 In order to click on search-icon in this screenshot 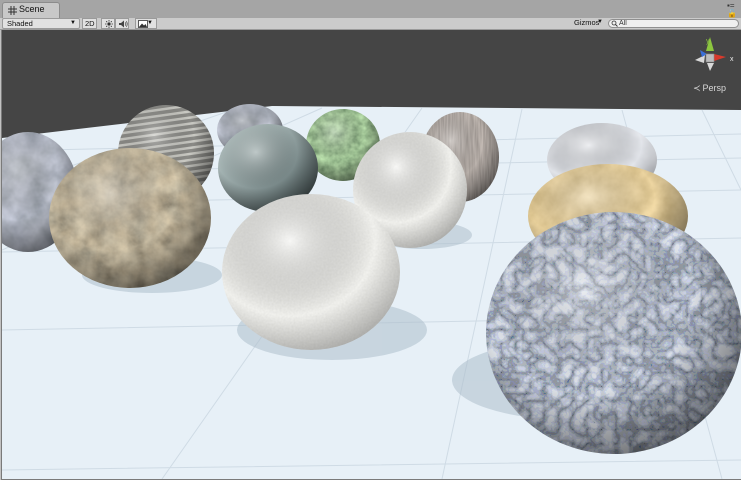, I will do `click(614, 23)`.